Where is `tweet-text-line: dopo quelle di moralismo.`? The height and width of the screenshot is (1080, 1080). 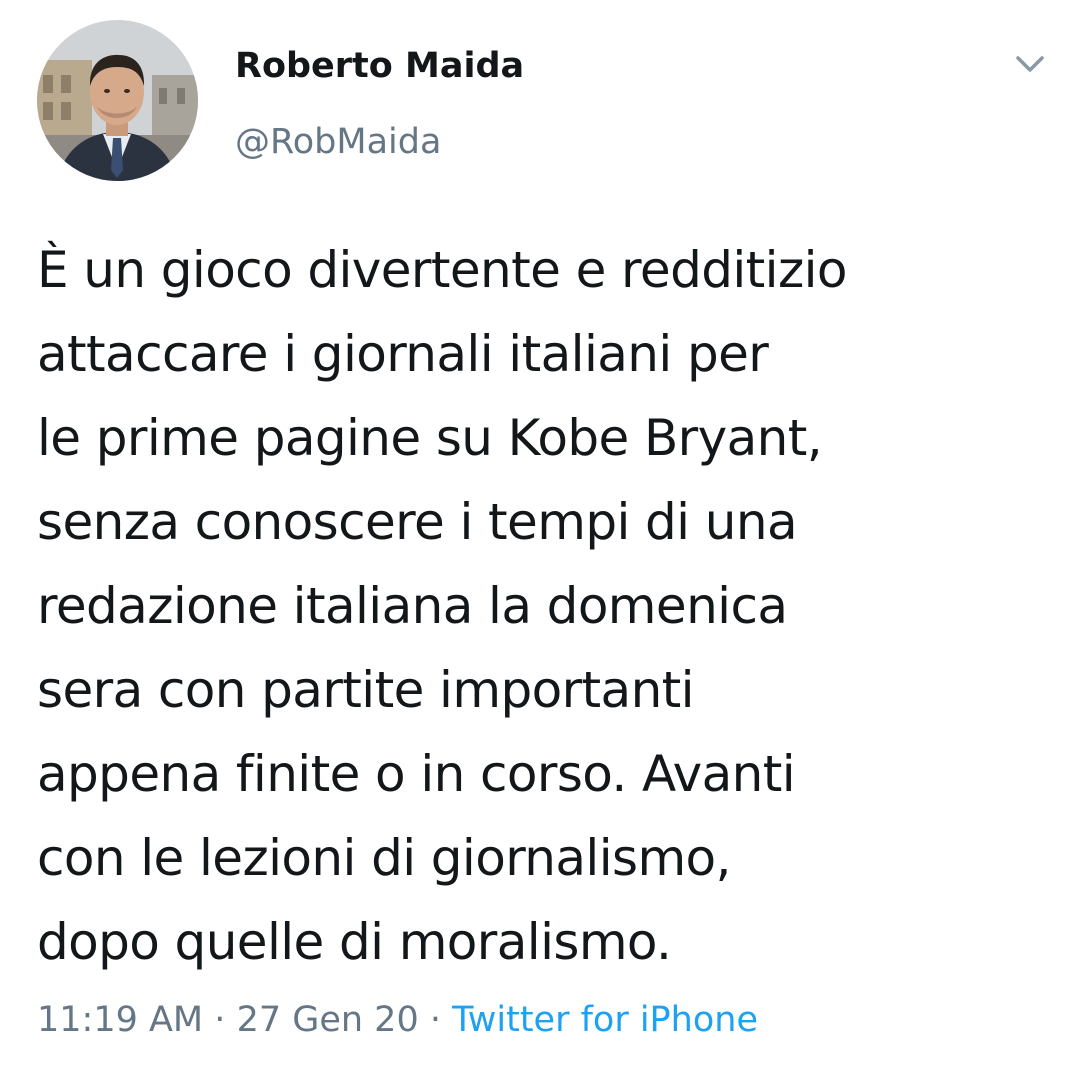
tweet-text-line: dopo quelle di moralismo. is located at coordinates (354, 942).